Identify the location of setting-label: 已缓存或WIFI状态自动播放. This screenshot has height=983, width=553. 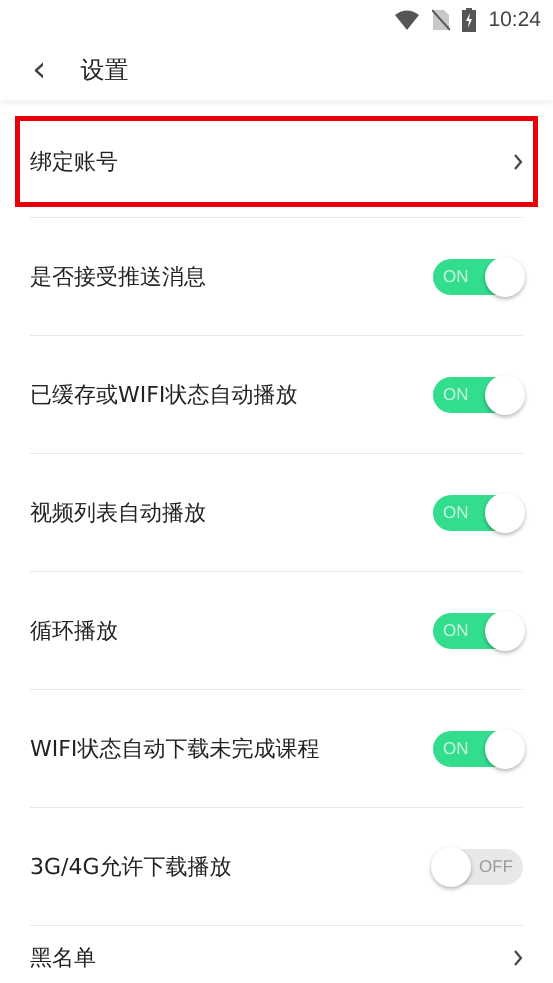
(164, 396).